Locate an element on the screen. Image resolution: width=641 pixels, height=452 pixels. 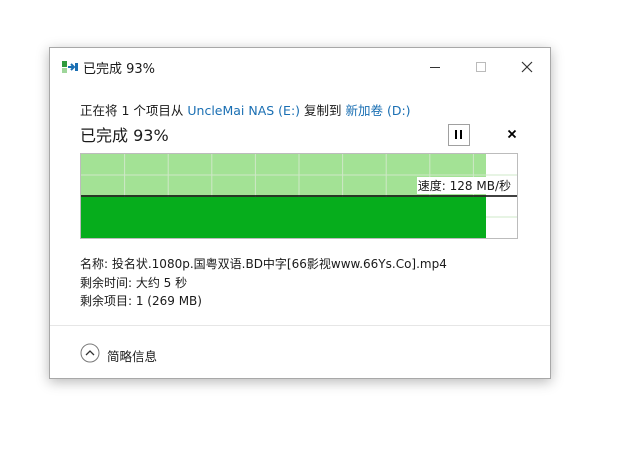
minimize-icon is located at coordinates (435, 67).